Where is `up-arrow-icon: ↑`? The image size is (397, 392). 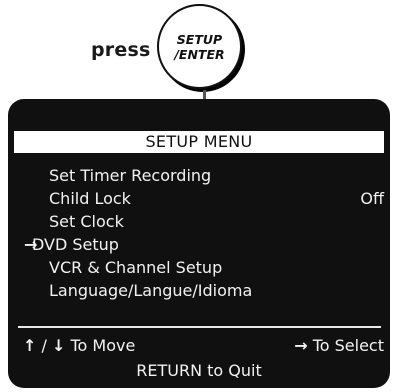
up-arrow-icon: ↑ is located at coordinates (30, 345).